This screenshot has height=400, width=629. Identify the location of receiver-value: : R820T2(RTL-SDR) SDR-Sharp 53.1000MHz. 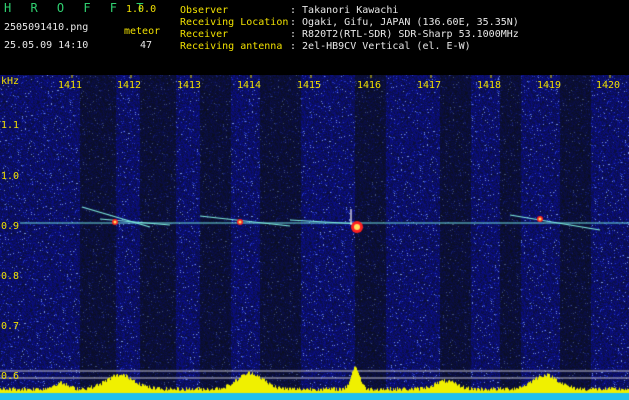
(404, 34).